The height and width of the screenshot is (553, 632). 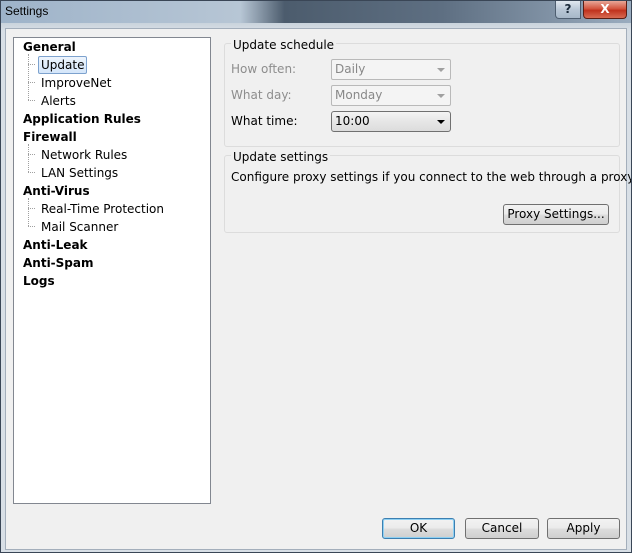 What do you see at coordinates (27, 11) in the screenshot?
I see `window-title: Settings` at bounding box center [27, 11].